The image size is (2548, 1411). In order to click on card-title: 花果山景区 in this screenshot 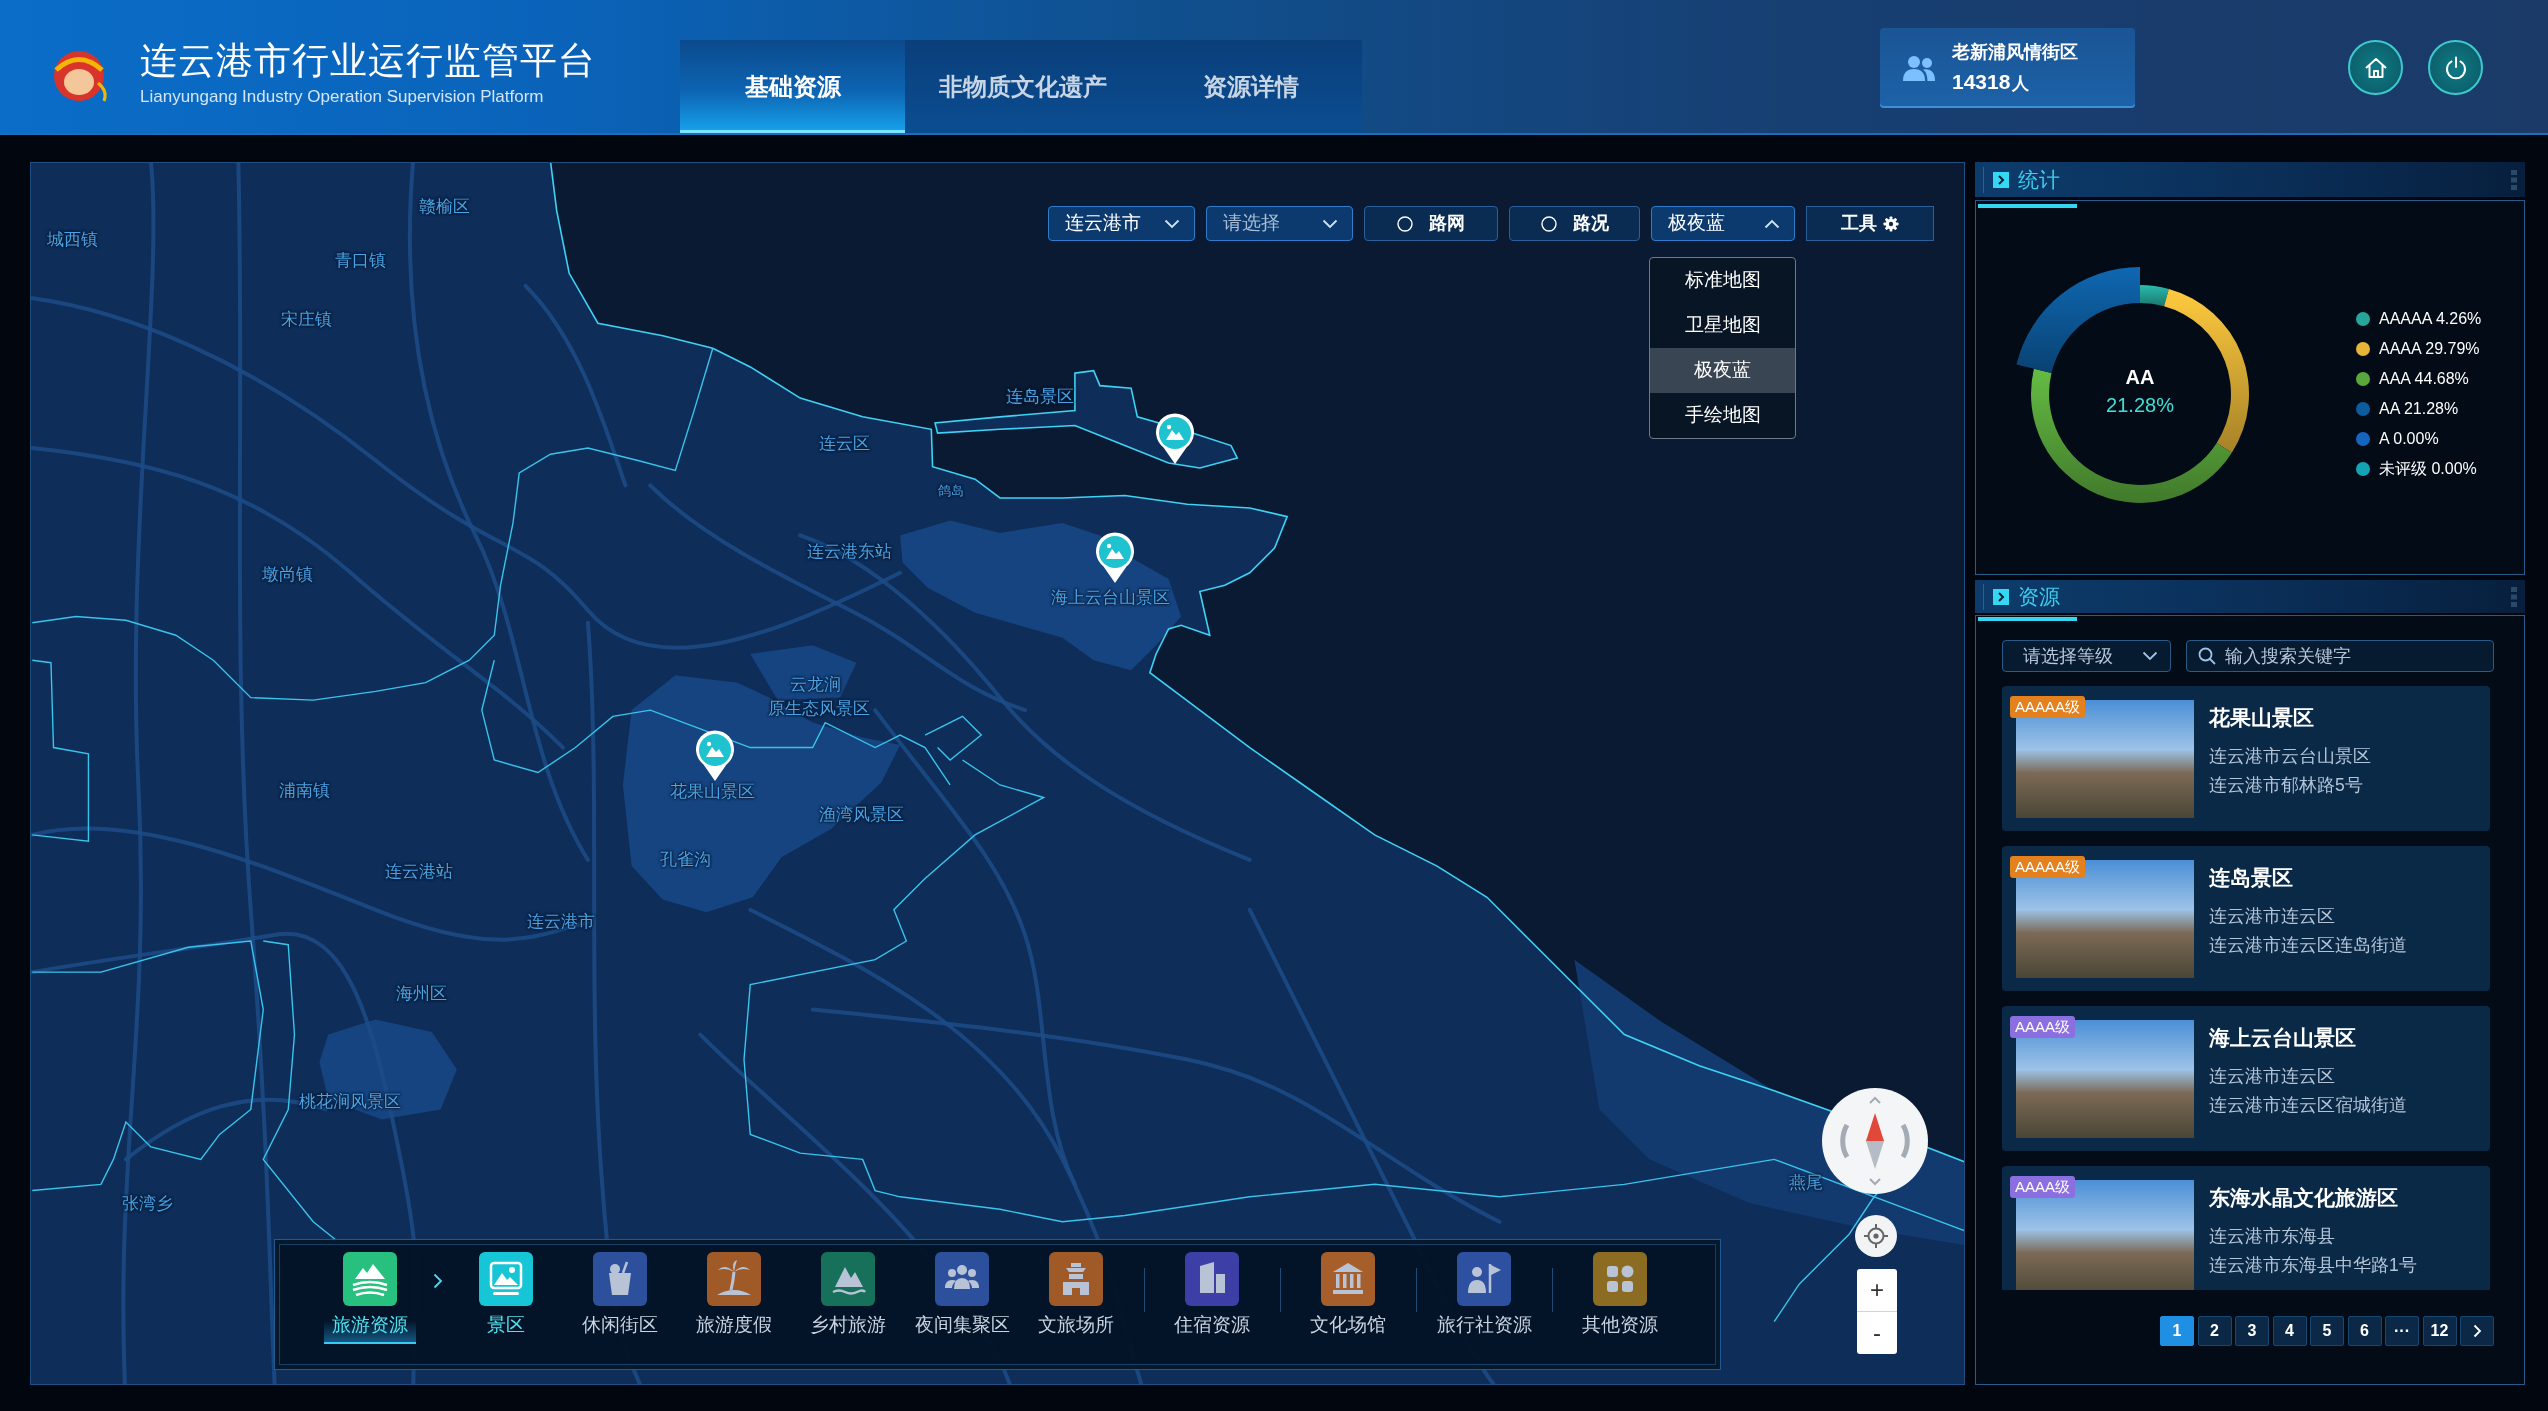, I will do `click(2262, 717)`.